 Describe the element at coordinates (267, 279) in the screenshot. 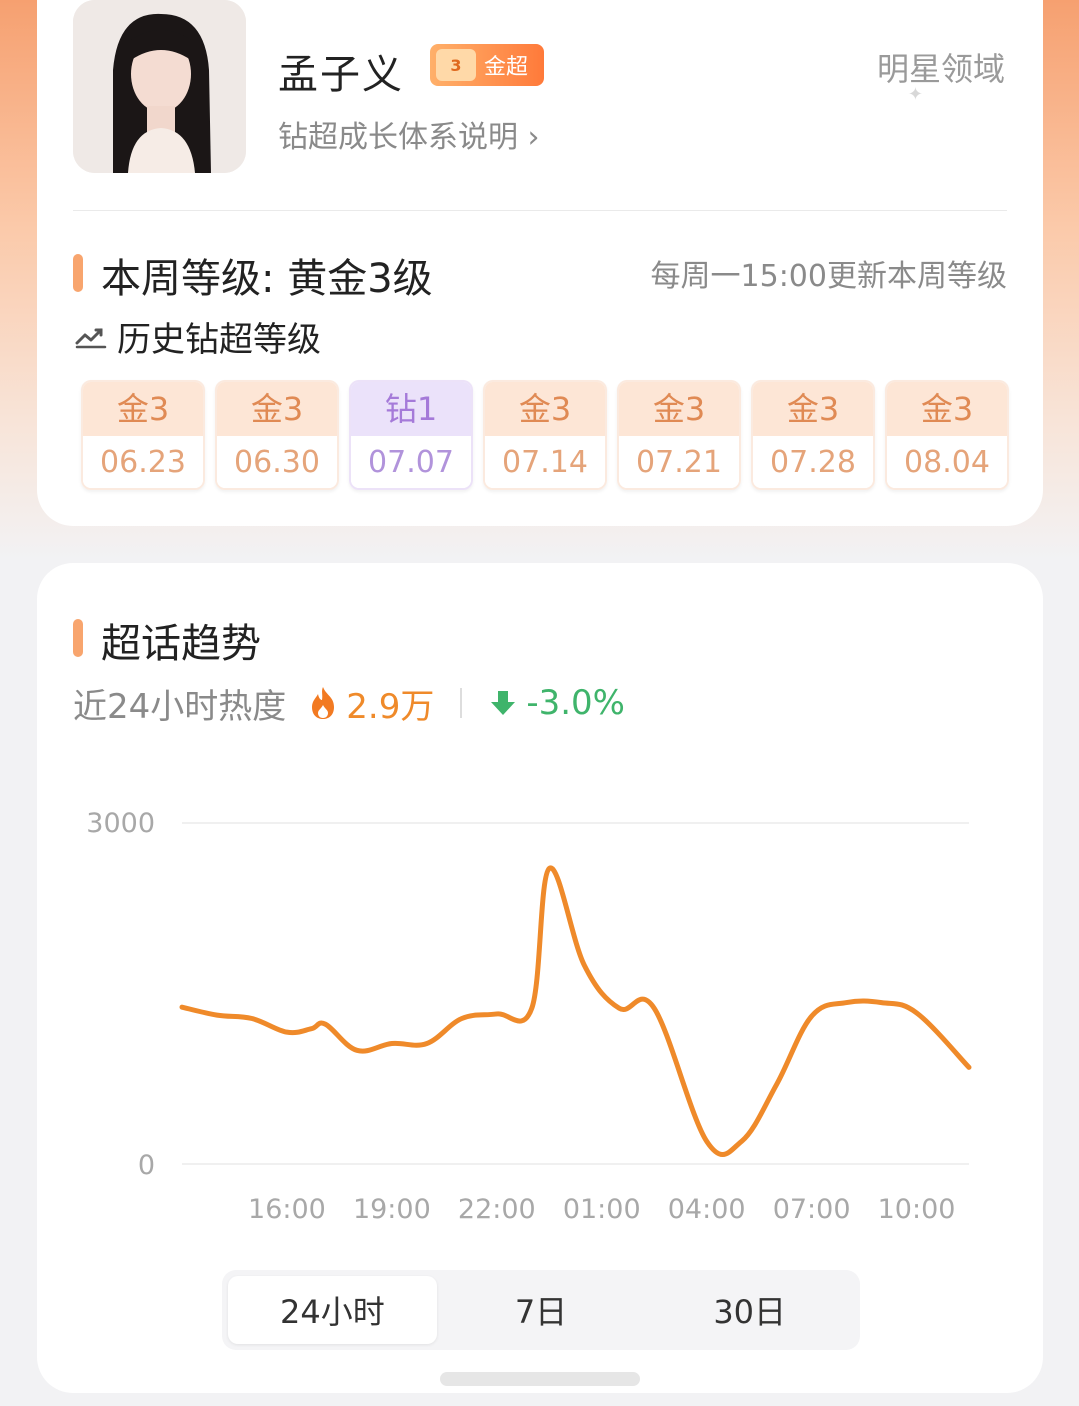

I see `current-week-level: 本周等级: 黄金3级` at that location.